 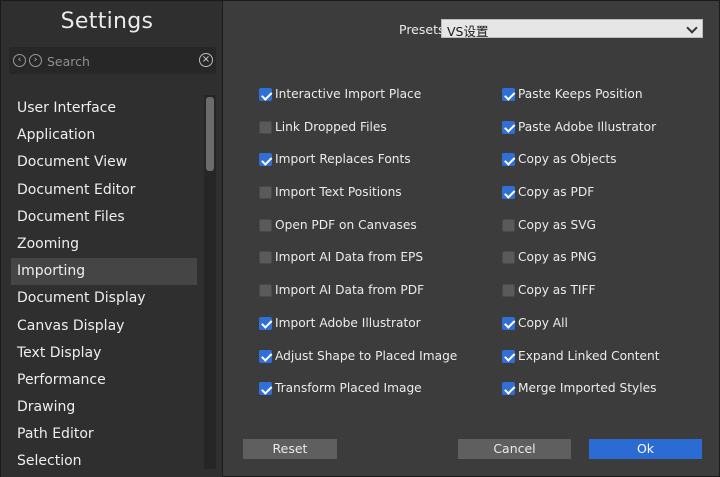 I want to click on option-link-dropped-files: Link Dropped Files, so click(x=374, y=134).